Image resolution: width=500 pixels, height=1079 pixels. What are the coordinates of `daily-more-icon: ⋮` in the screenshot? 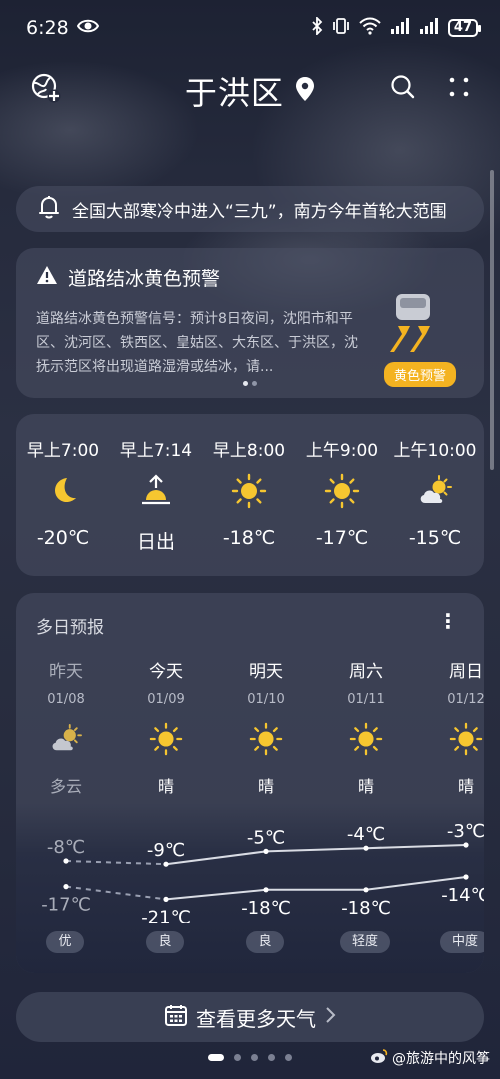 It's located at (448, 621).